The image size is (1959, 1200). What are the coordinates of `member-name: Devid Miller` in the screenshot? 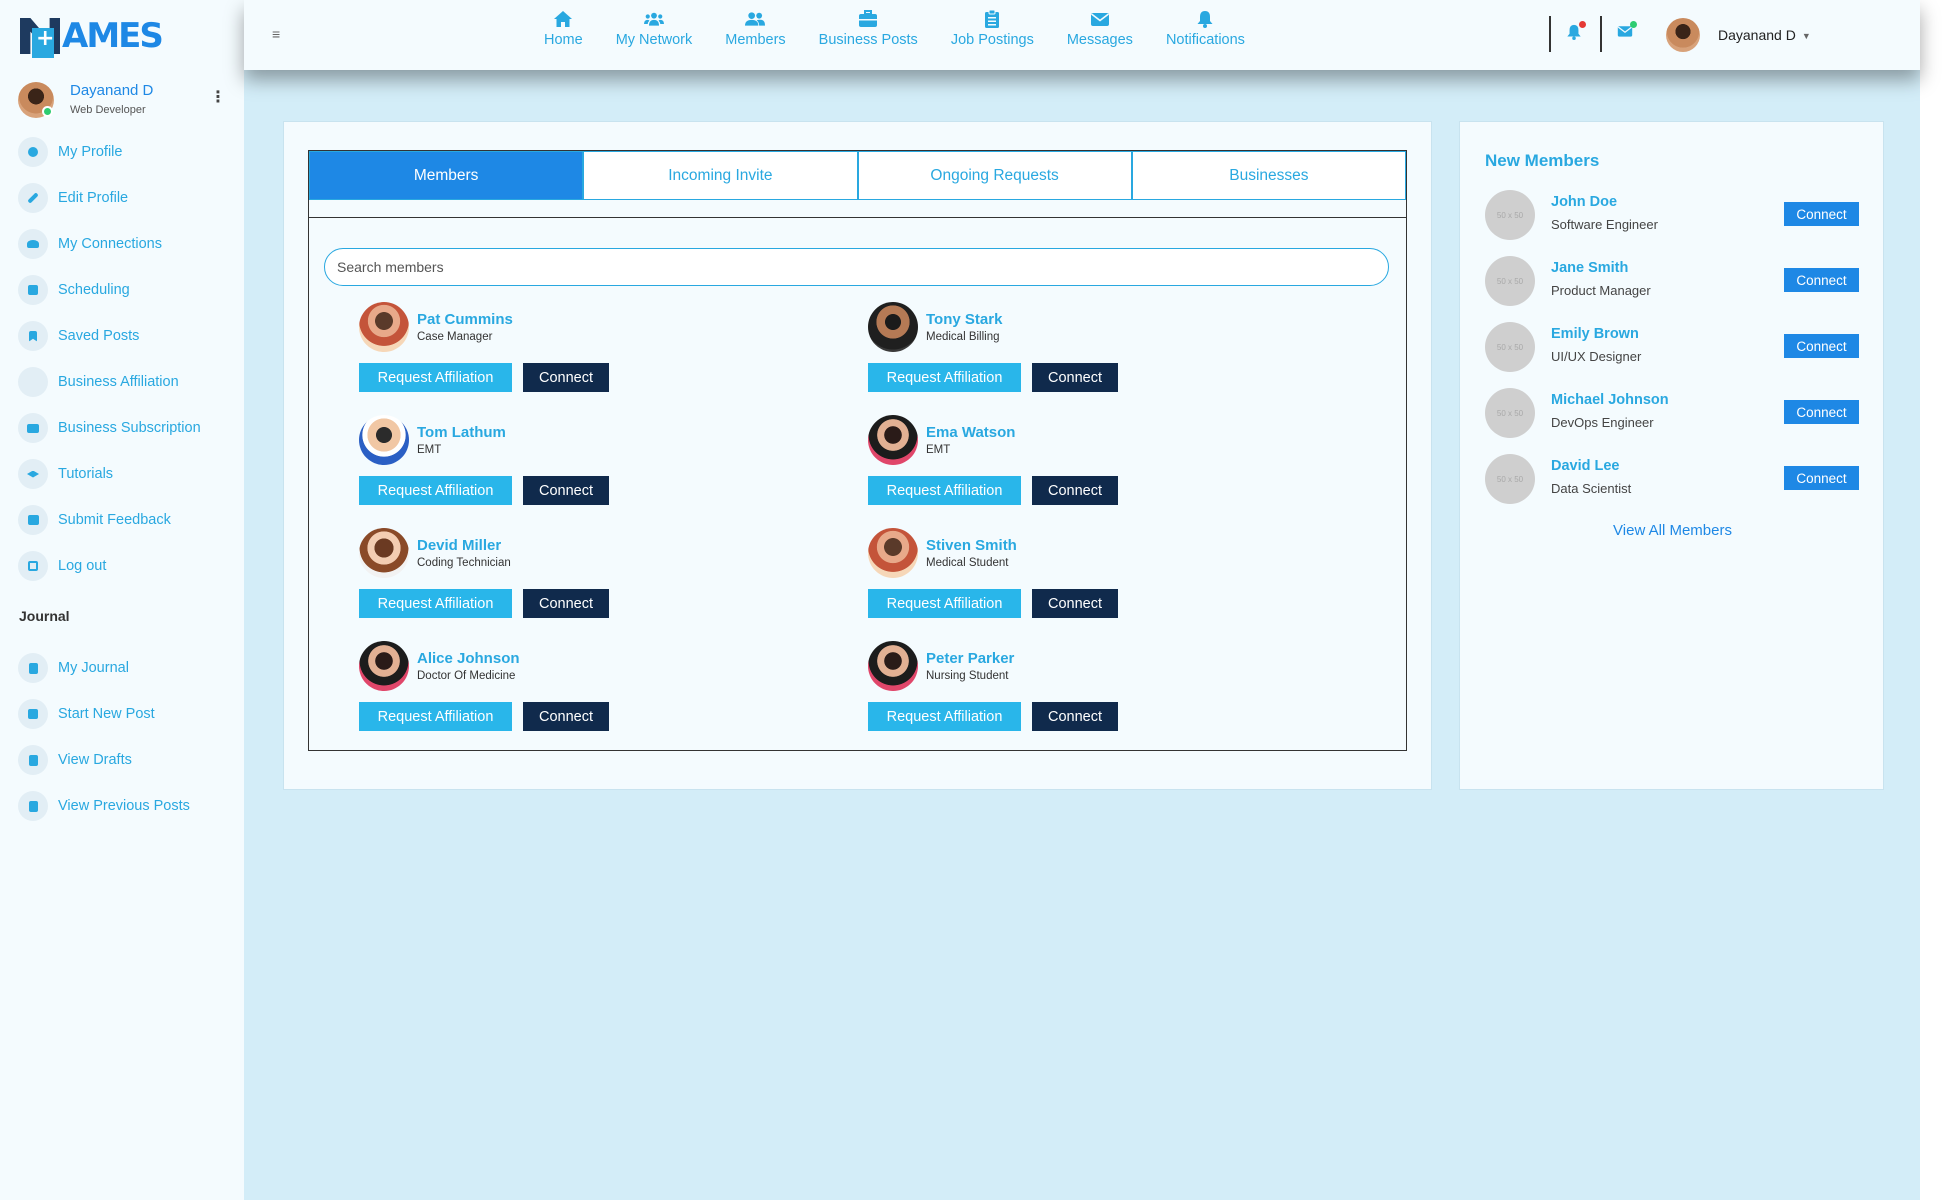 It's located at (459, 545).